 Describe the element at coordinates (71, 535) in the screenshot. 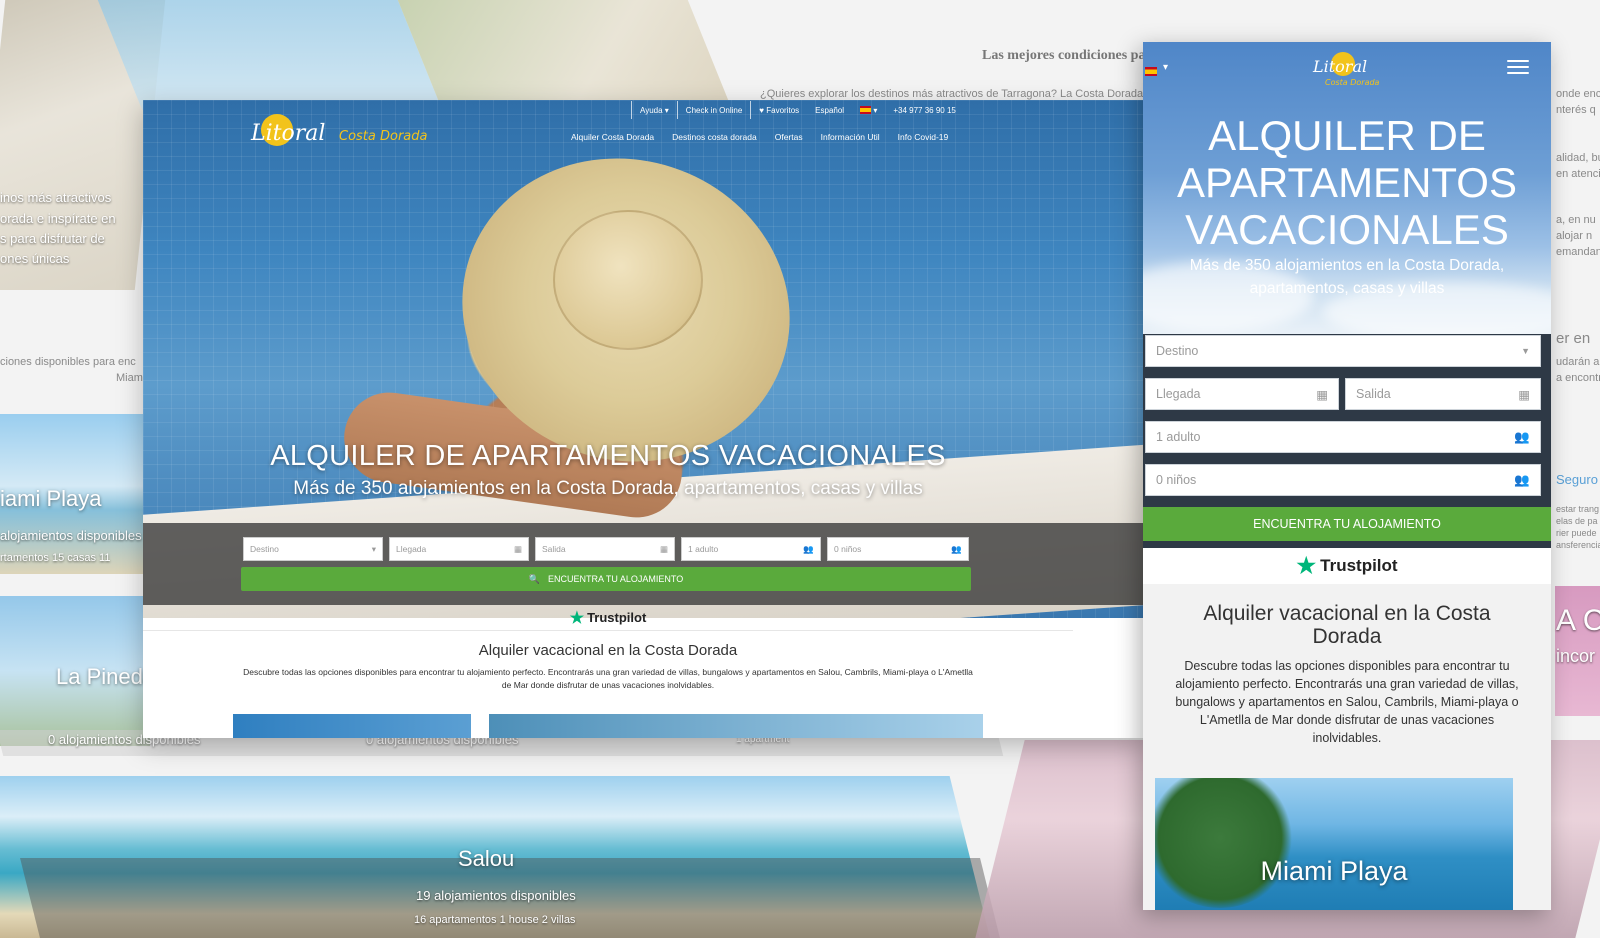

I see `bg-miami-count: alojamientos disponibles` at that location.